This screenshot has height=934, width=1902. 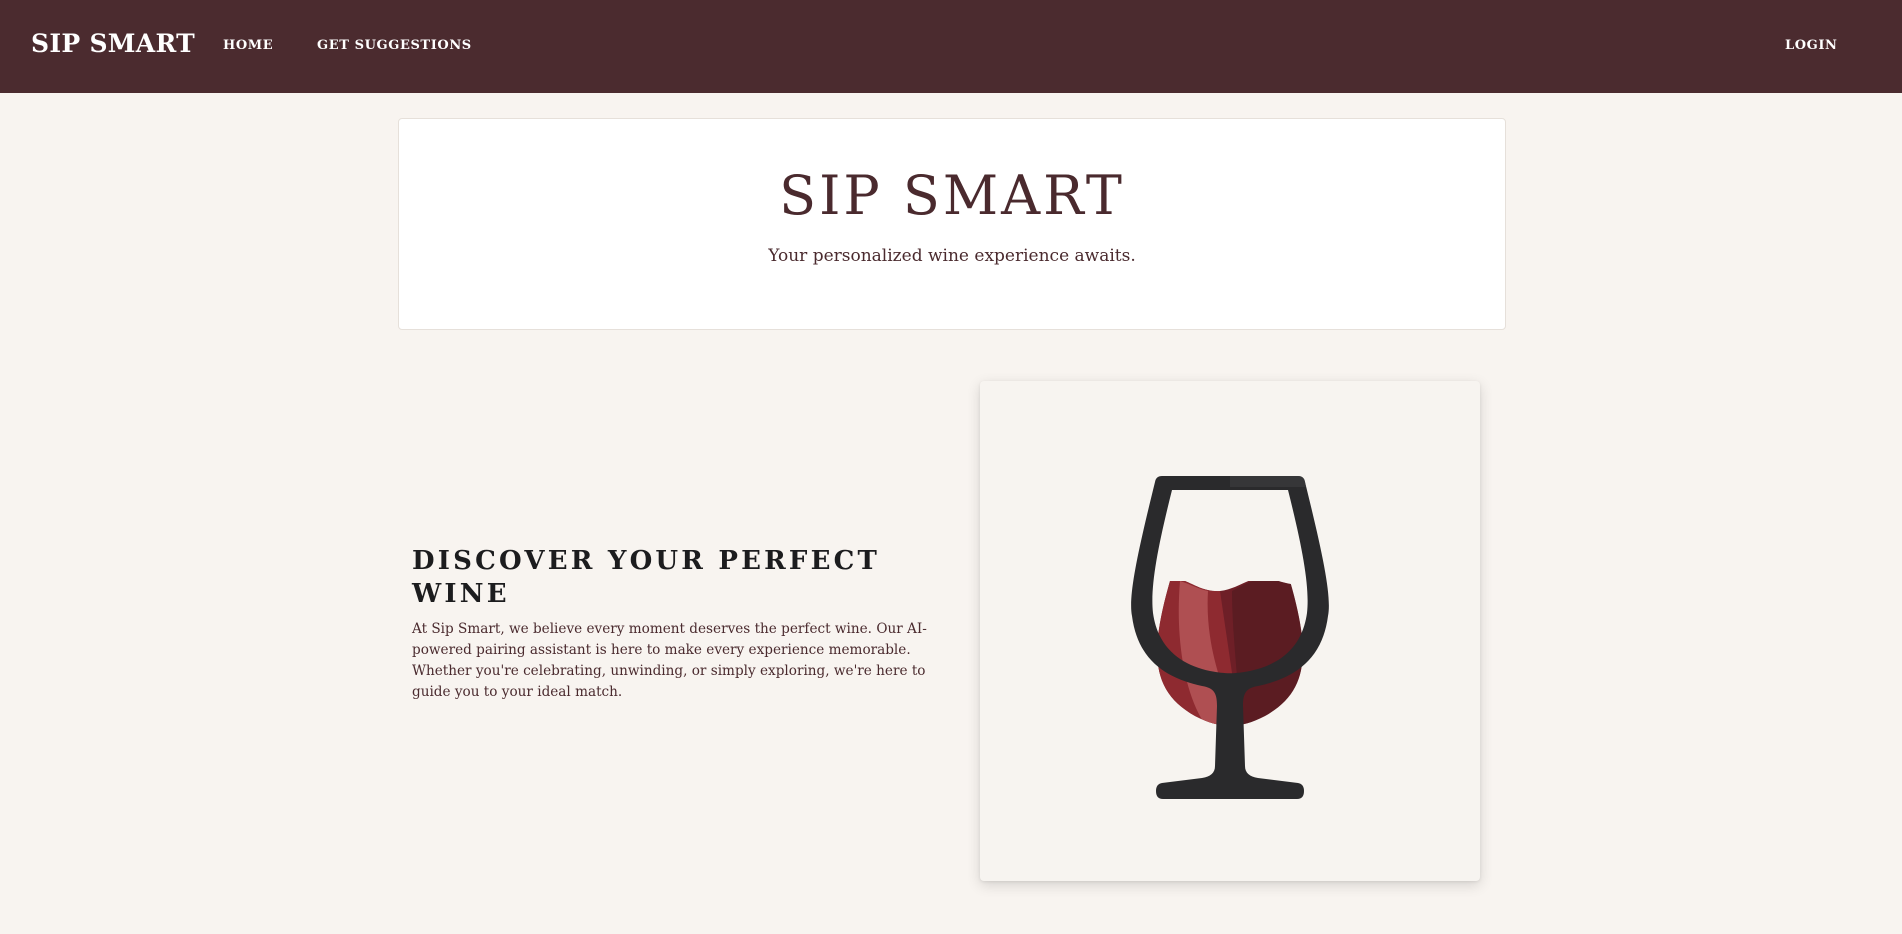 I want to click on nav-login-link: LOGIN, so click(x=1811, y=45).